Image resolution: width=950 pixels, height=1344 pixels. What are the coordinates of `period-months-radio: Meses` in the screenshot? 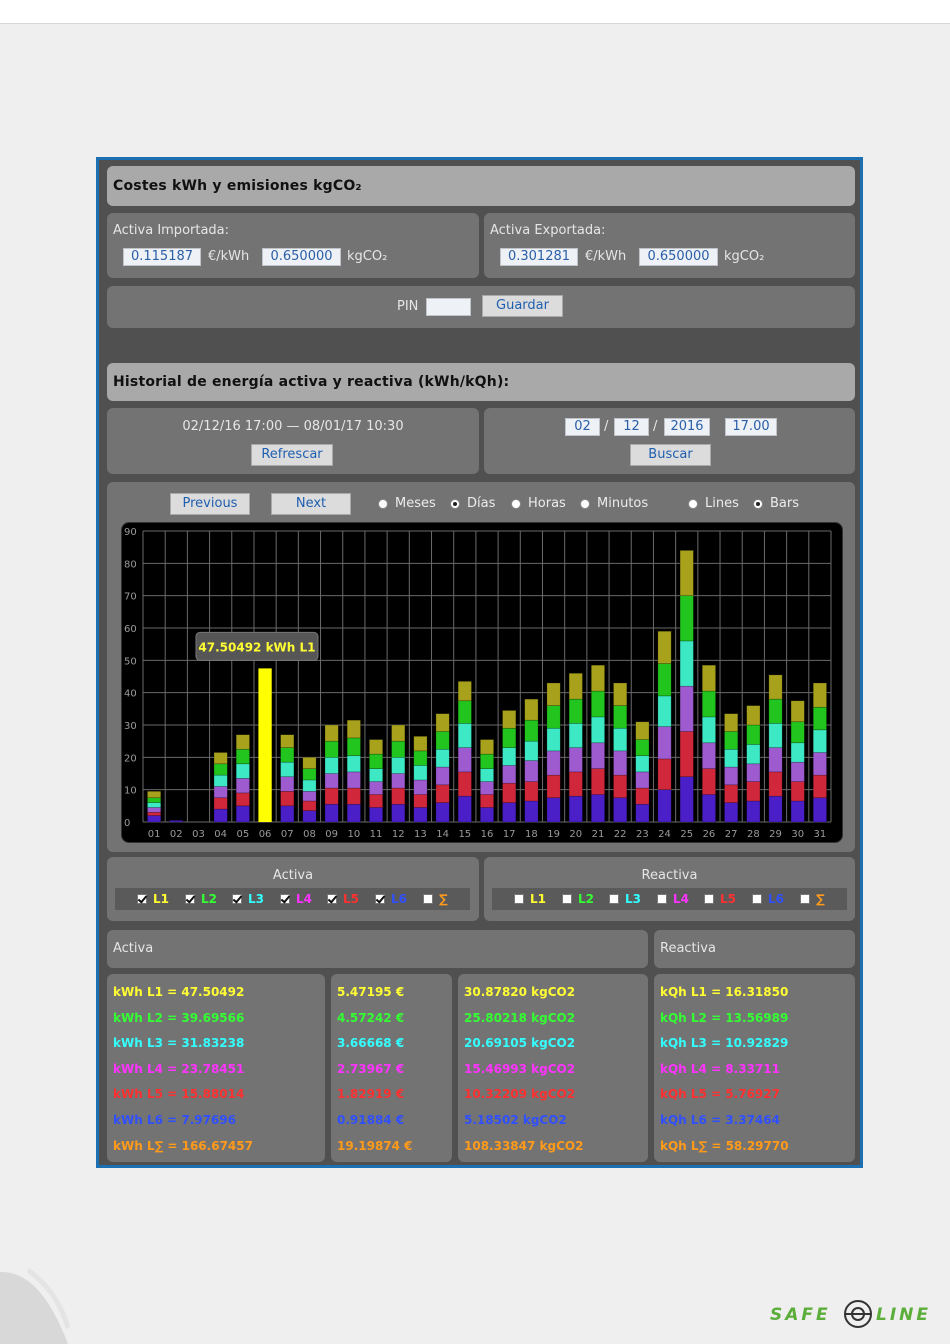 It's located at (407, 503).